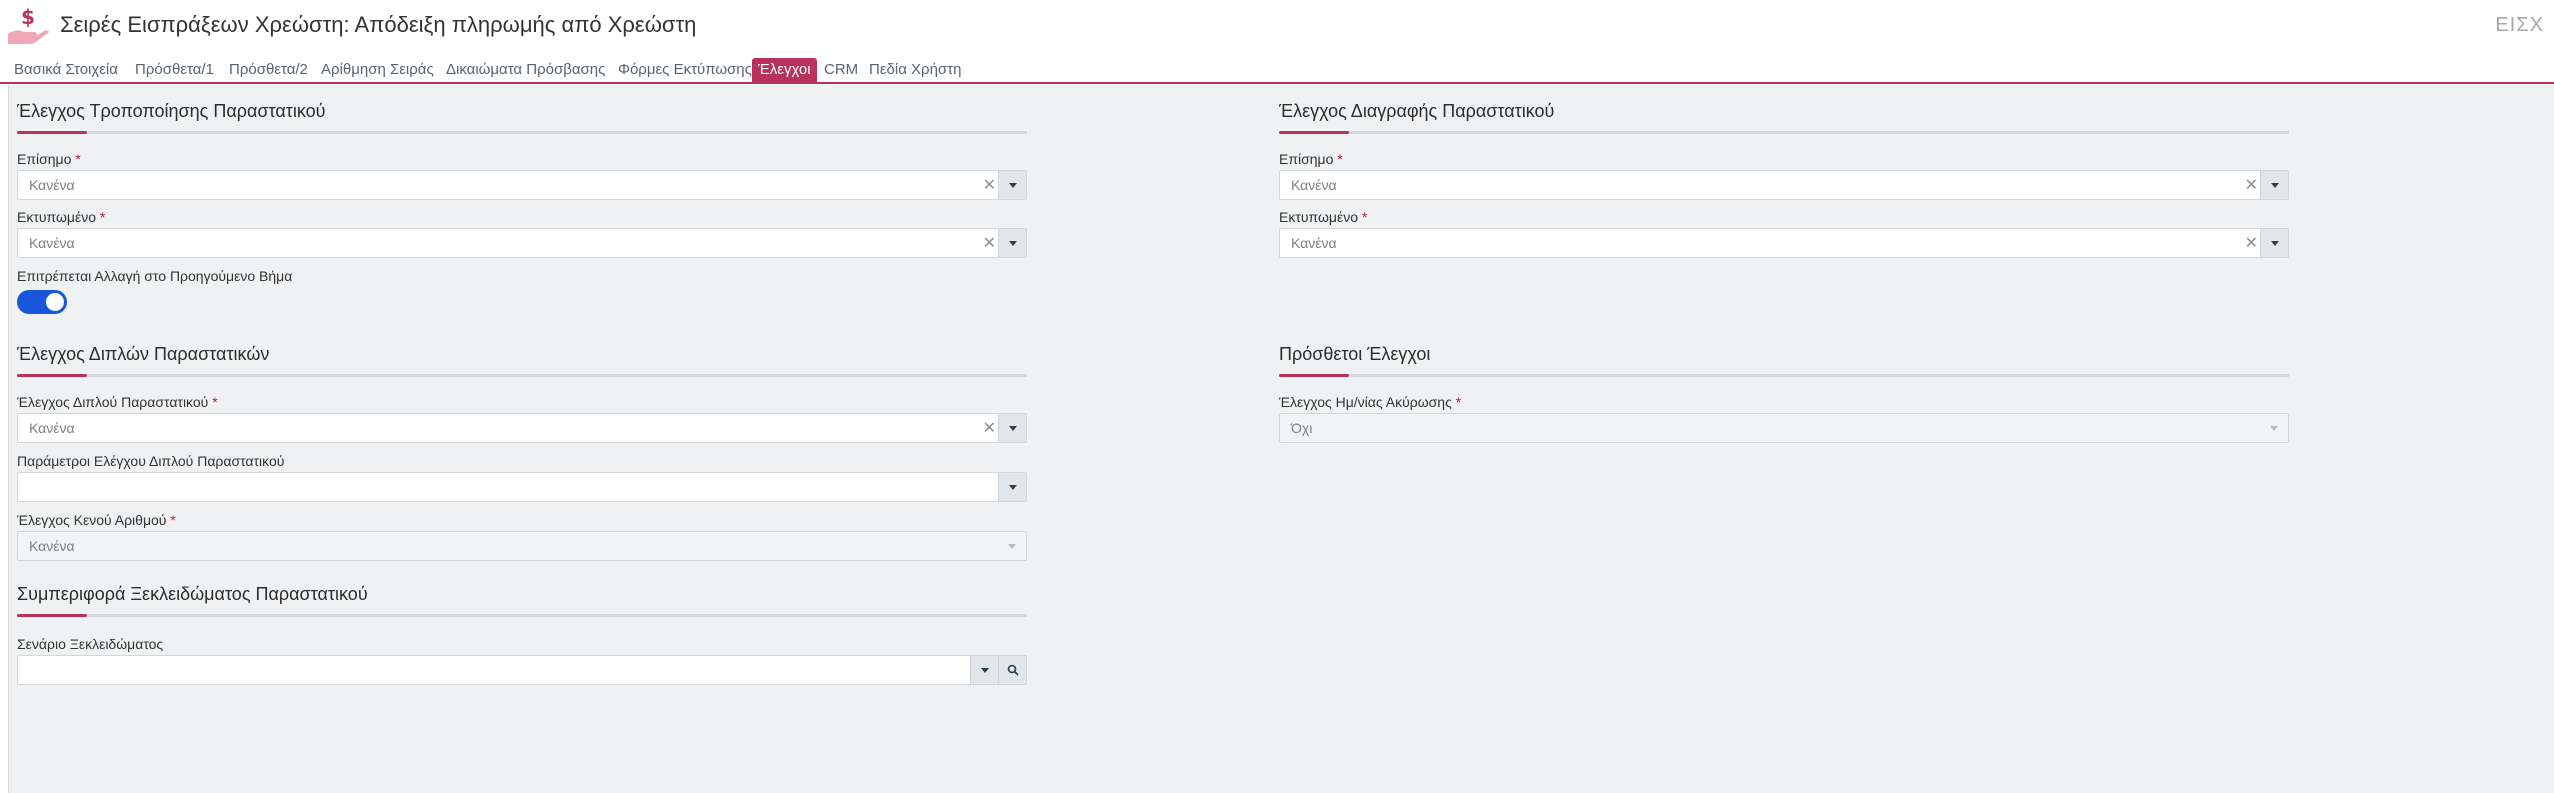 This screenshot has height=793, width=2554. Describe the element at coordinates (1784, 428) in the screenshot. I see `cancel-date-check-select: Όχι` at that location.